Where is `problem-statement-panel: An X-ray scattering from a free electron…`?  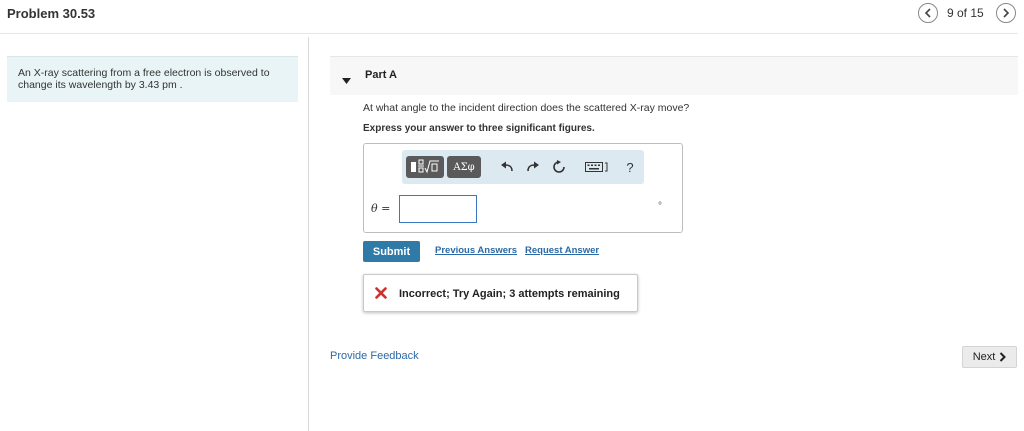 problem-statement-panel: An X-ray scattering from a free electron… is located at coordinates (152, 79).